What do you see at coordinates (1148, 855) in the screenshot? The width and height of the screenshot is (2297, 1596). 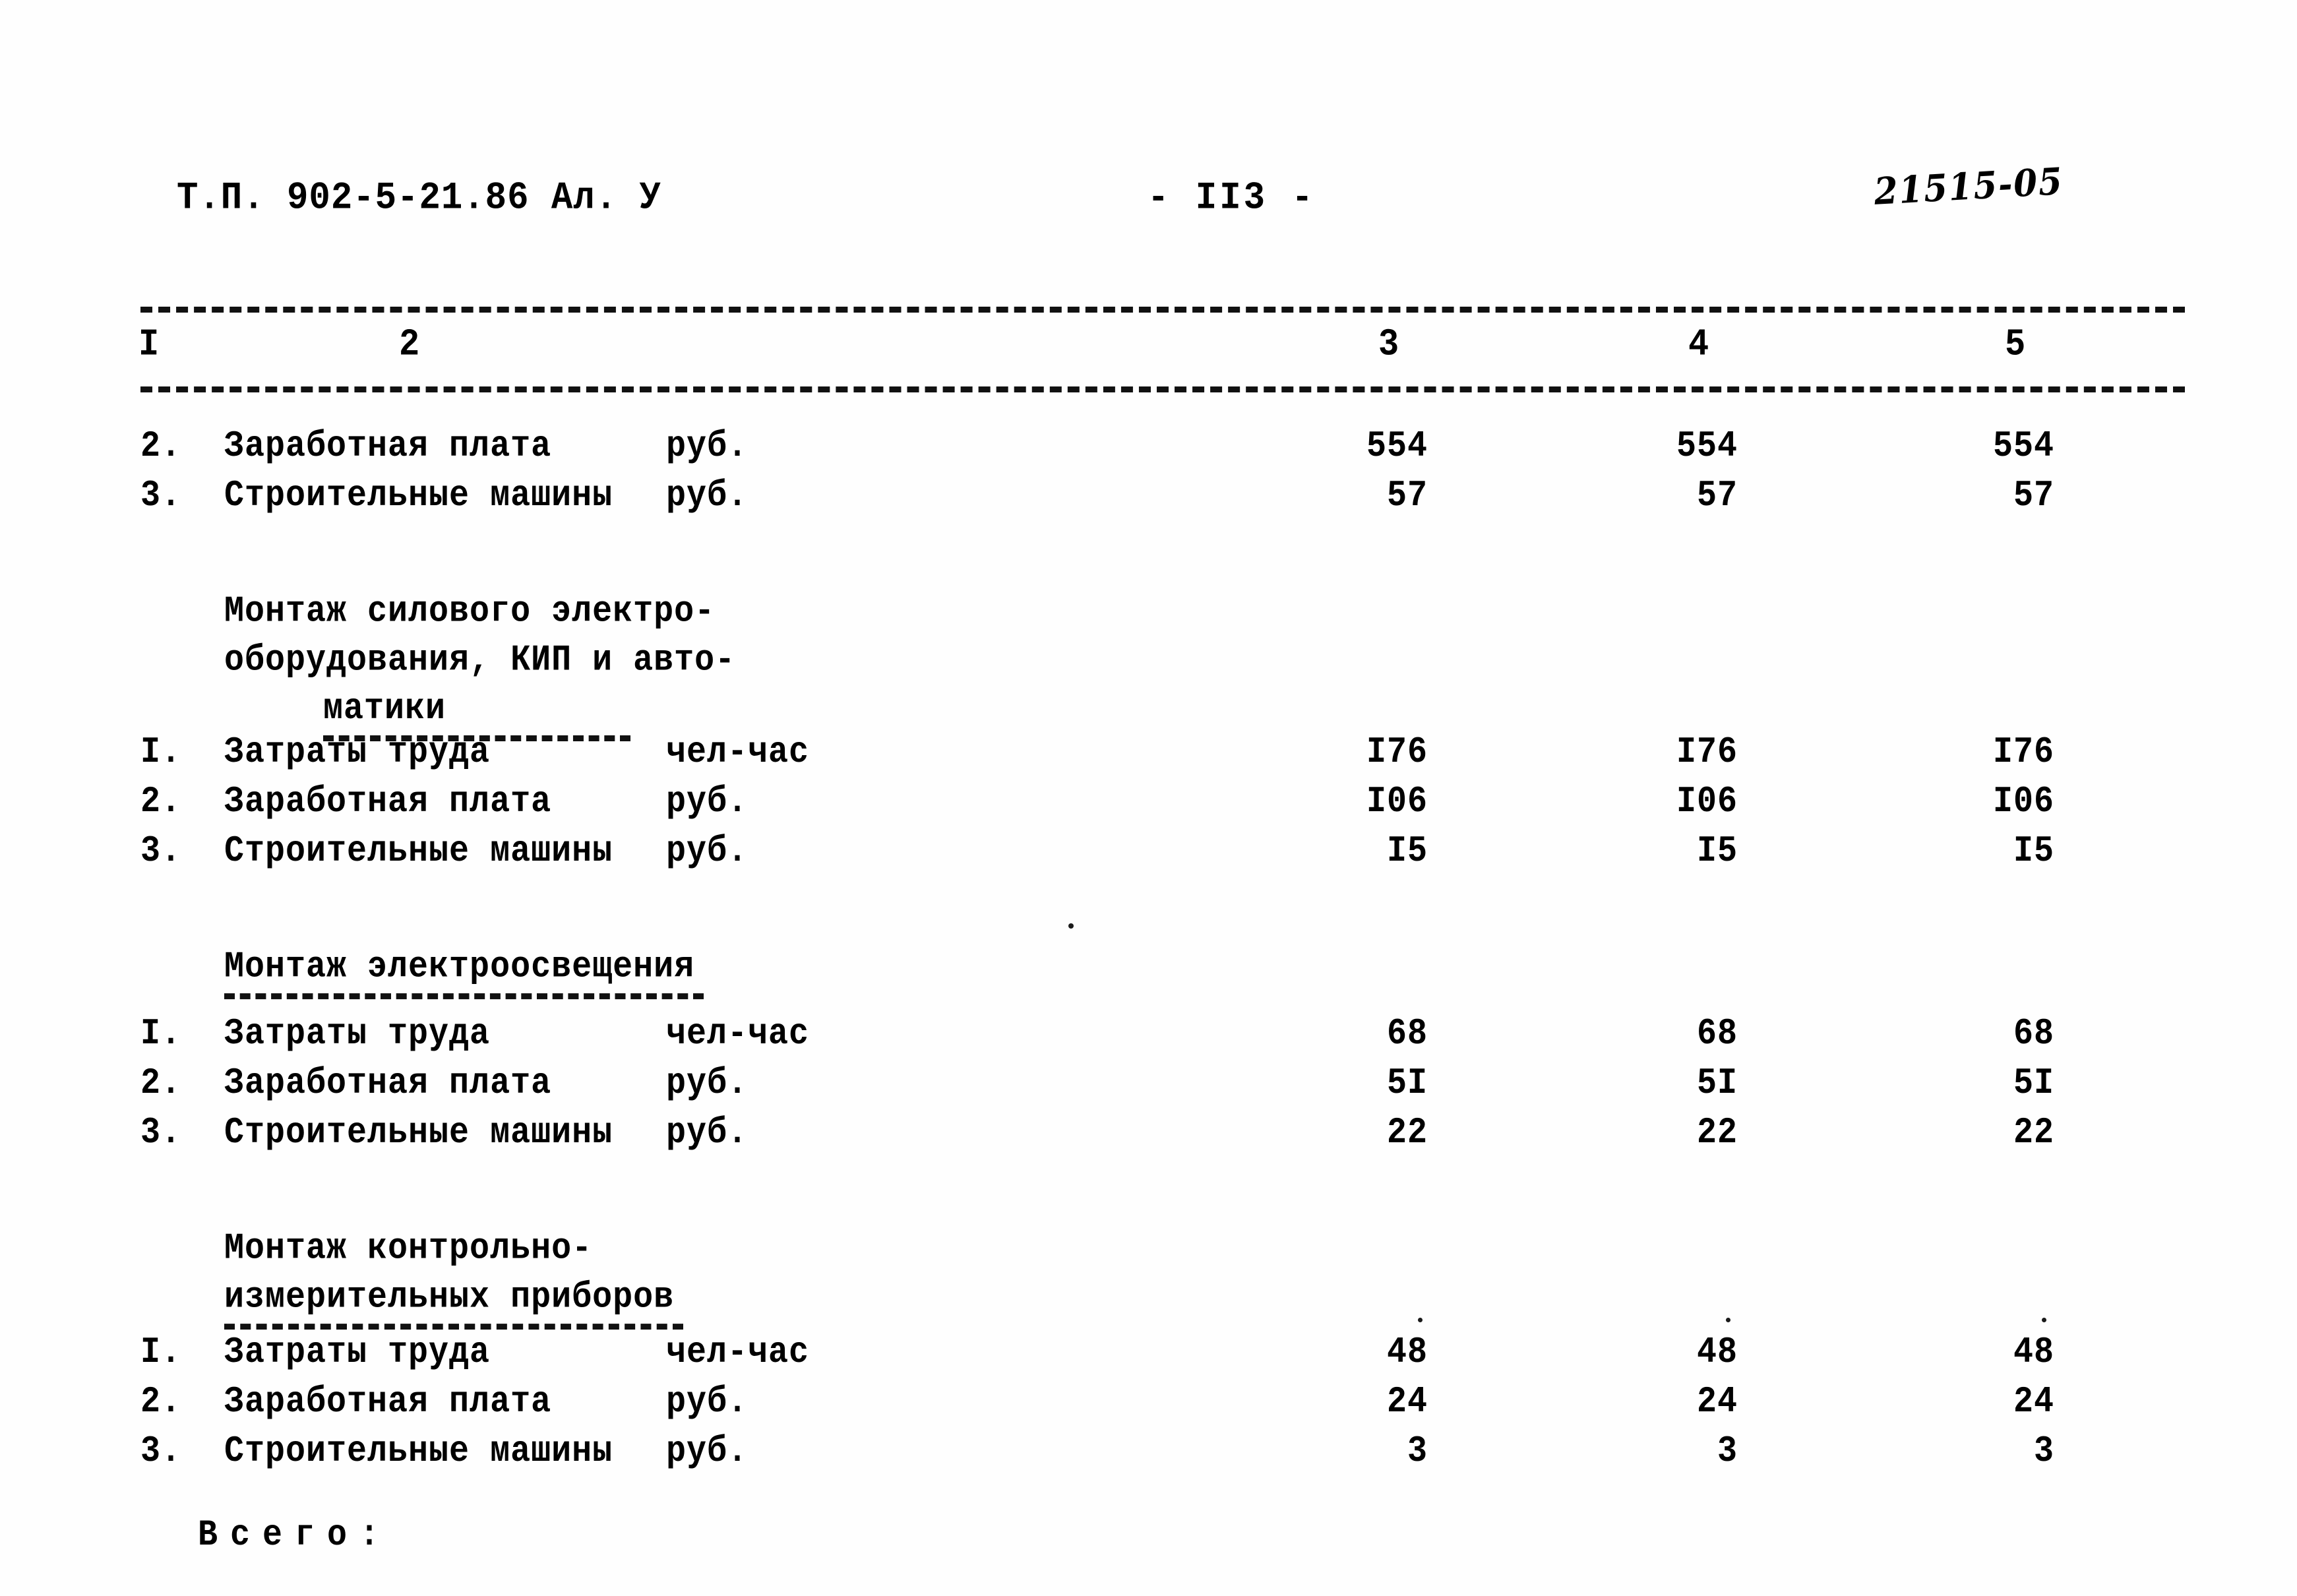 I see `table-row: 3. Строительные машины руб. I5 I5 I5` at bounding box center [1148, 855].